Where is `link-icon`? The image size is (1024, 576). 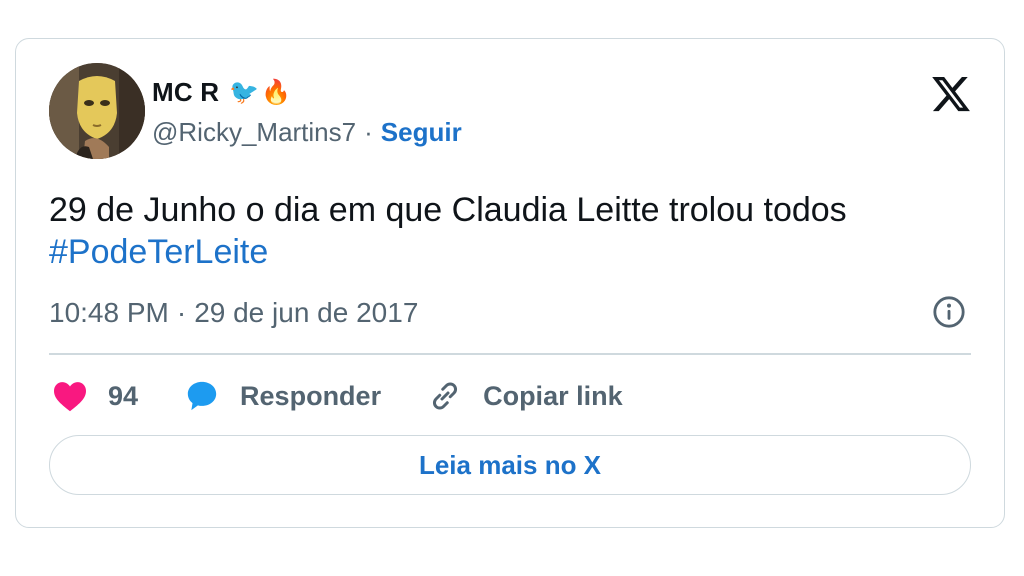
link-icon is located at coordinates (445, 396).